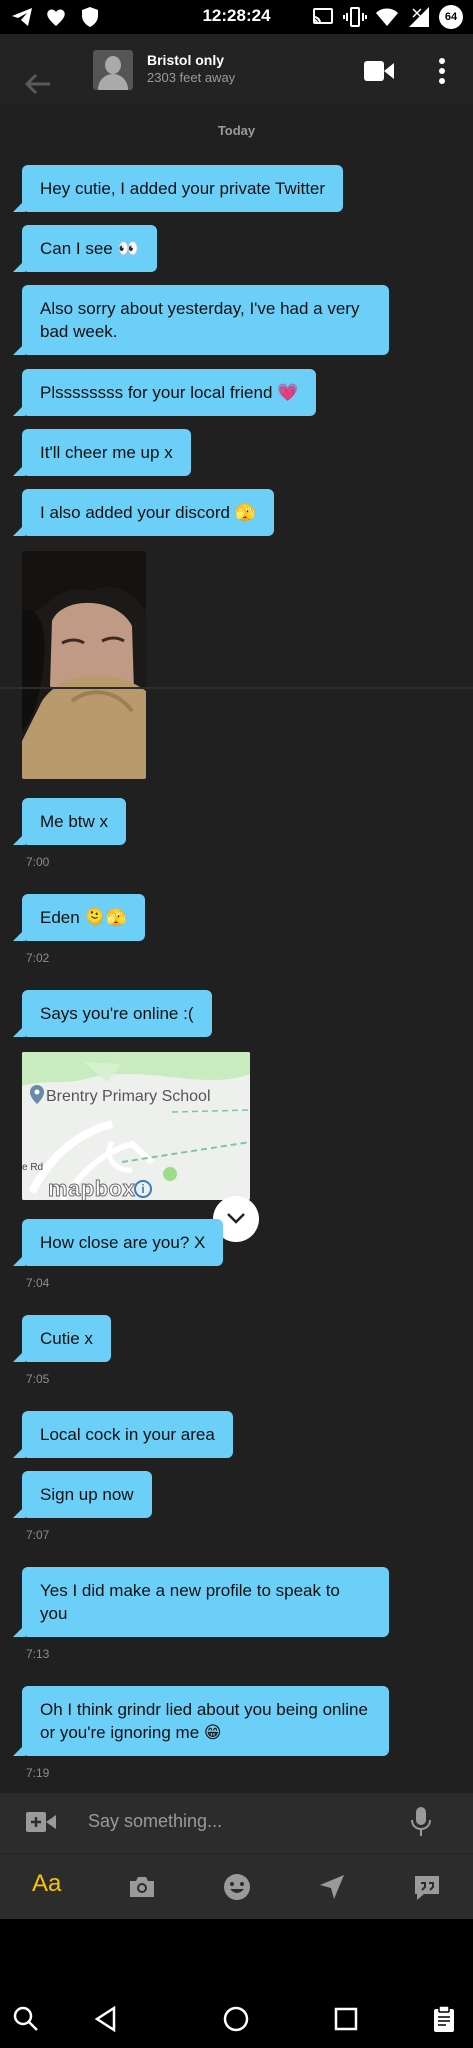 This screenshot has height=2048, width=473. Describe the element at coordinates (178, 188) in the screenshot. I see `message-bubble: Hey cutie, I added your private Twitter` at that location.